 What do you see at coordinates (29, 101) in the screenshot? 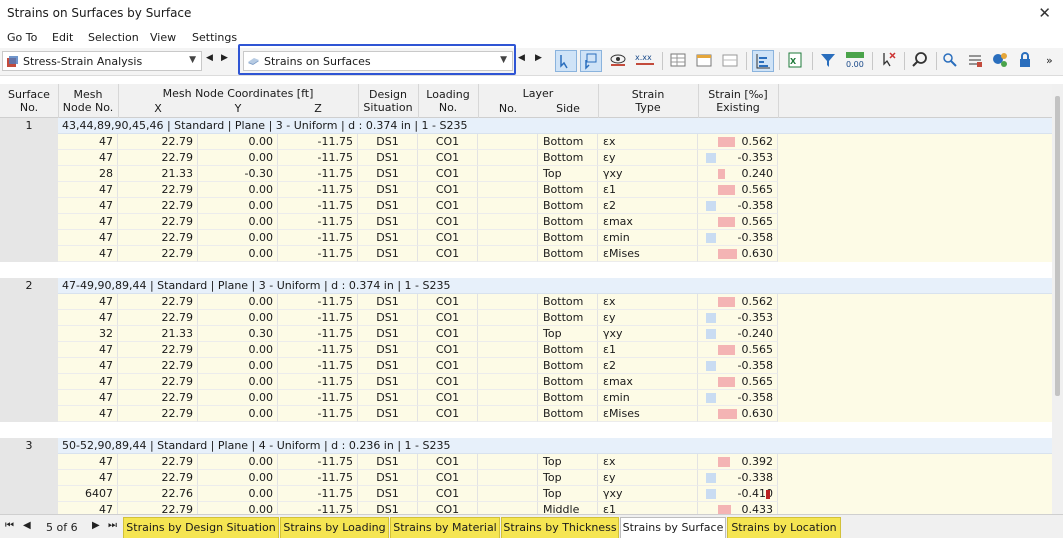
I see `header-surface-no: Surface No.` at bounding box center [29, 101].